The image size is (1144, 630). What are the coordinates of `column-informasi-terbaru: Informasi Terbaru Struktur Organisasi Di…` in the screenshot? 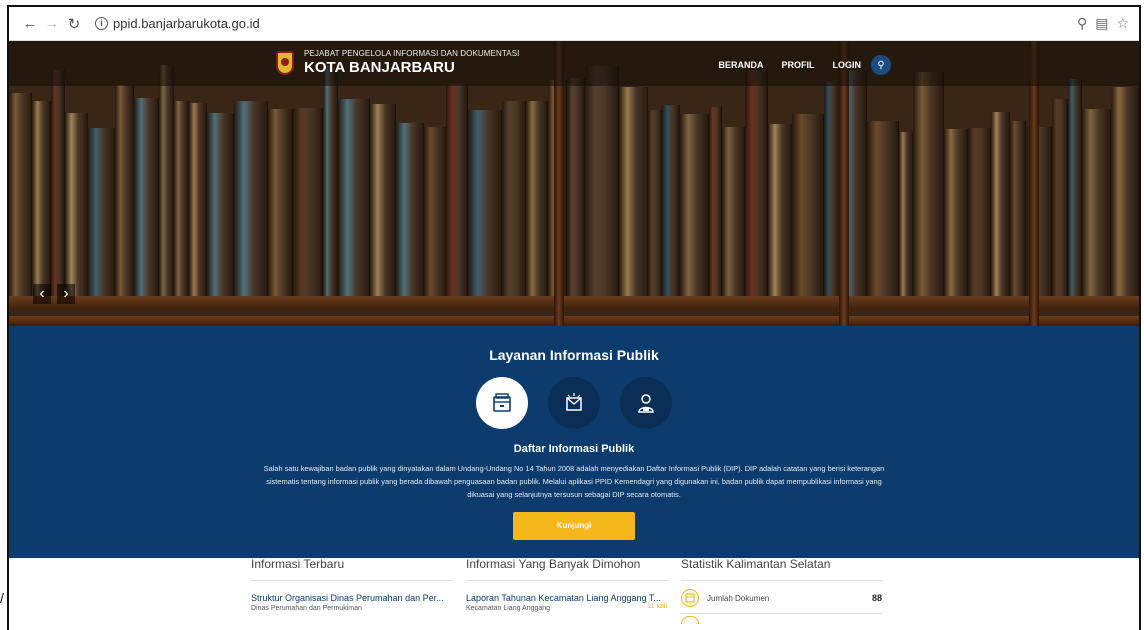 It's located at (351, 590).